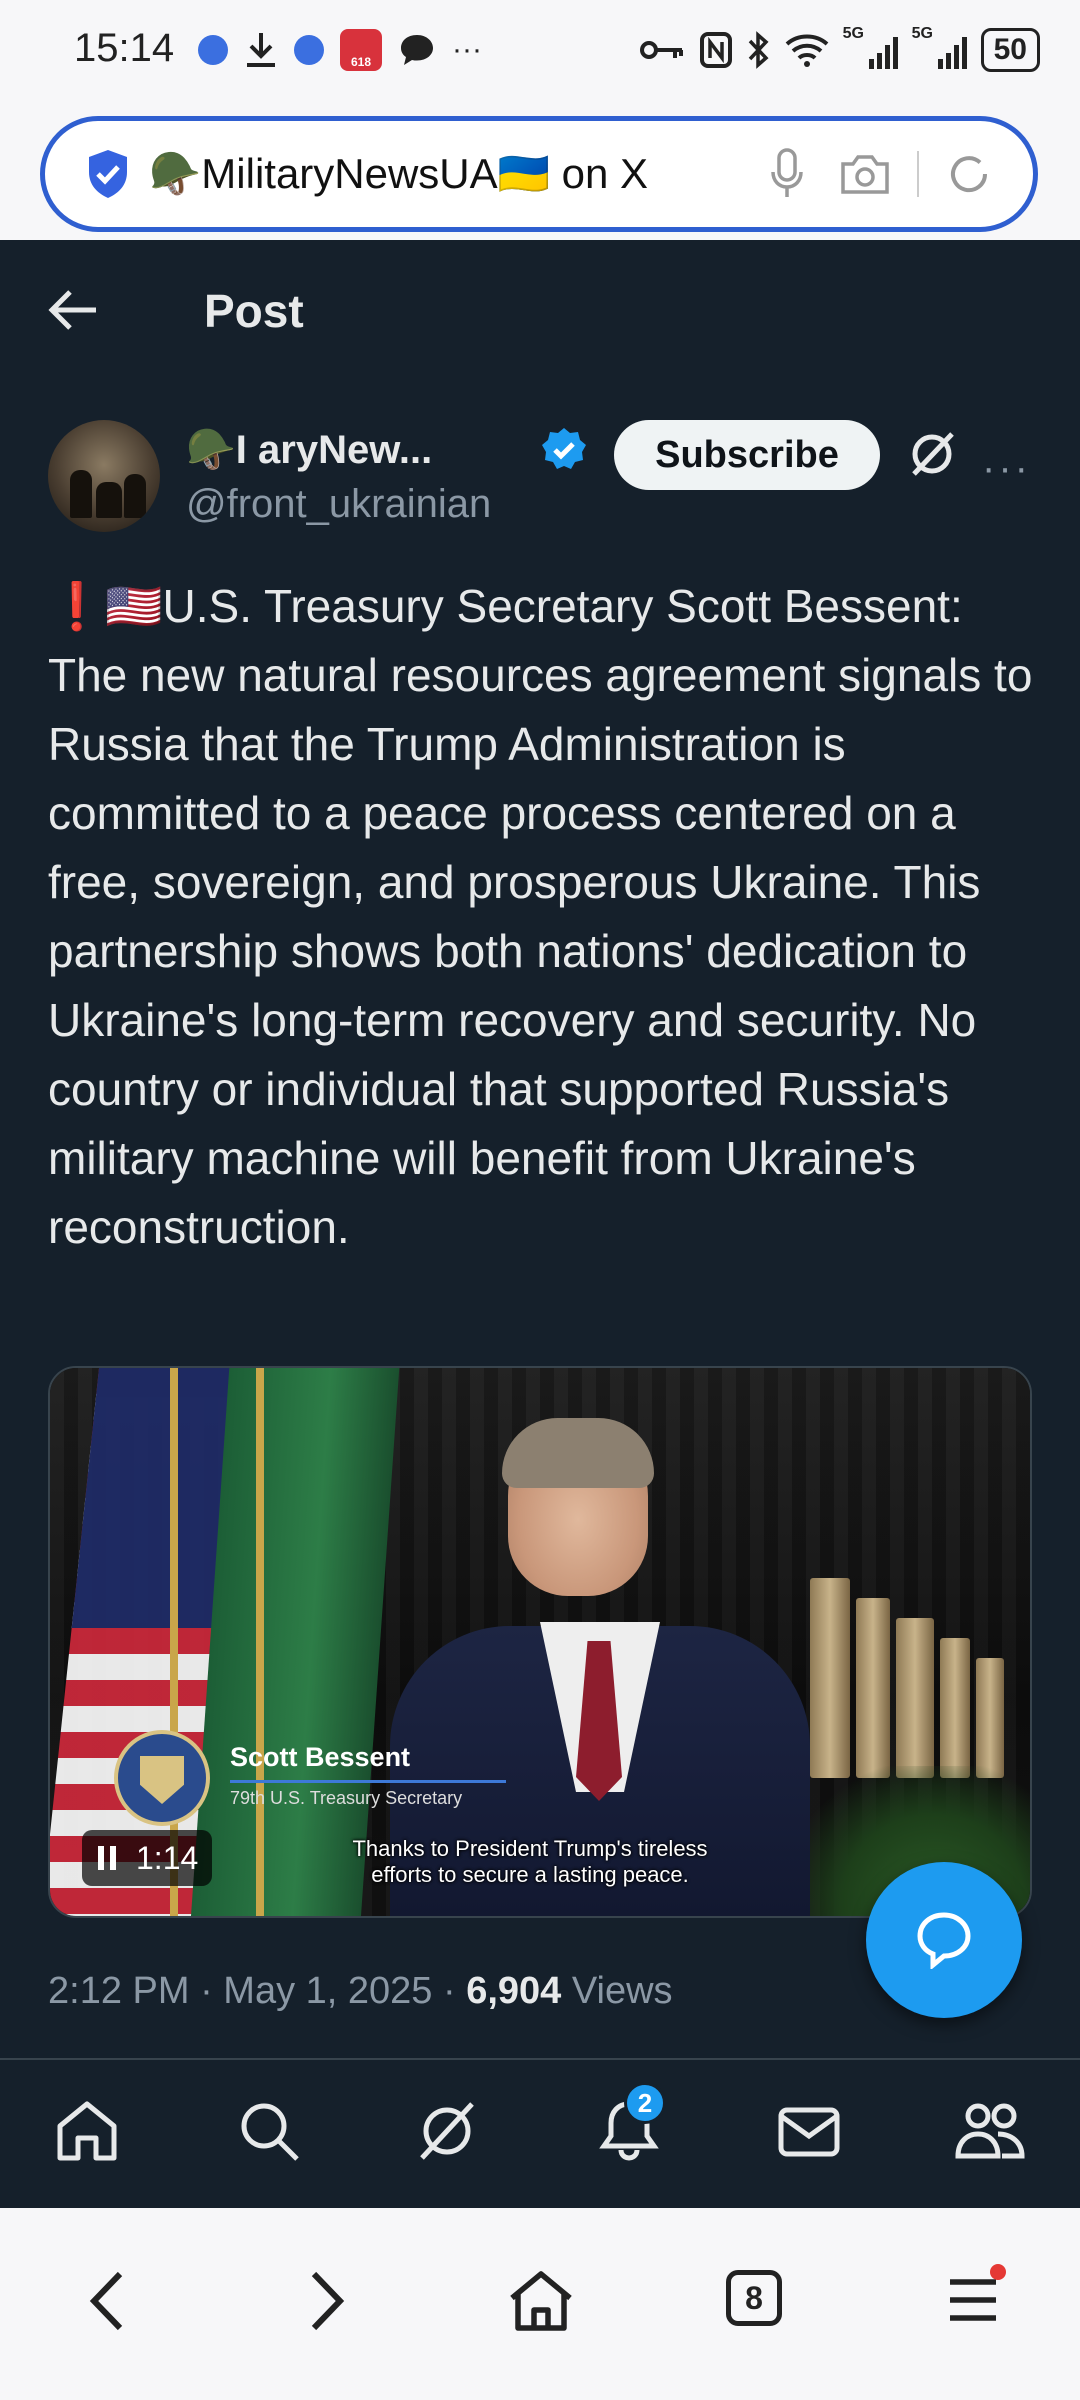 Image resolution: width=1080 pixels, height=2400 pixels. I want to click on bookshelf-image, so click(910, 1668).